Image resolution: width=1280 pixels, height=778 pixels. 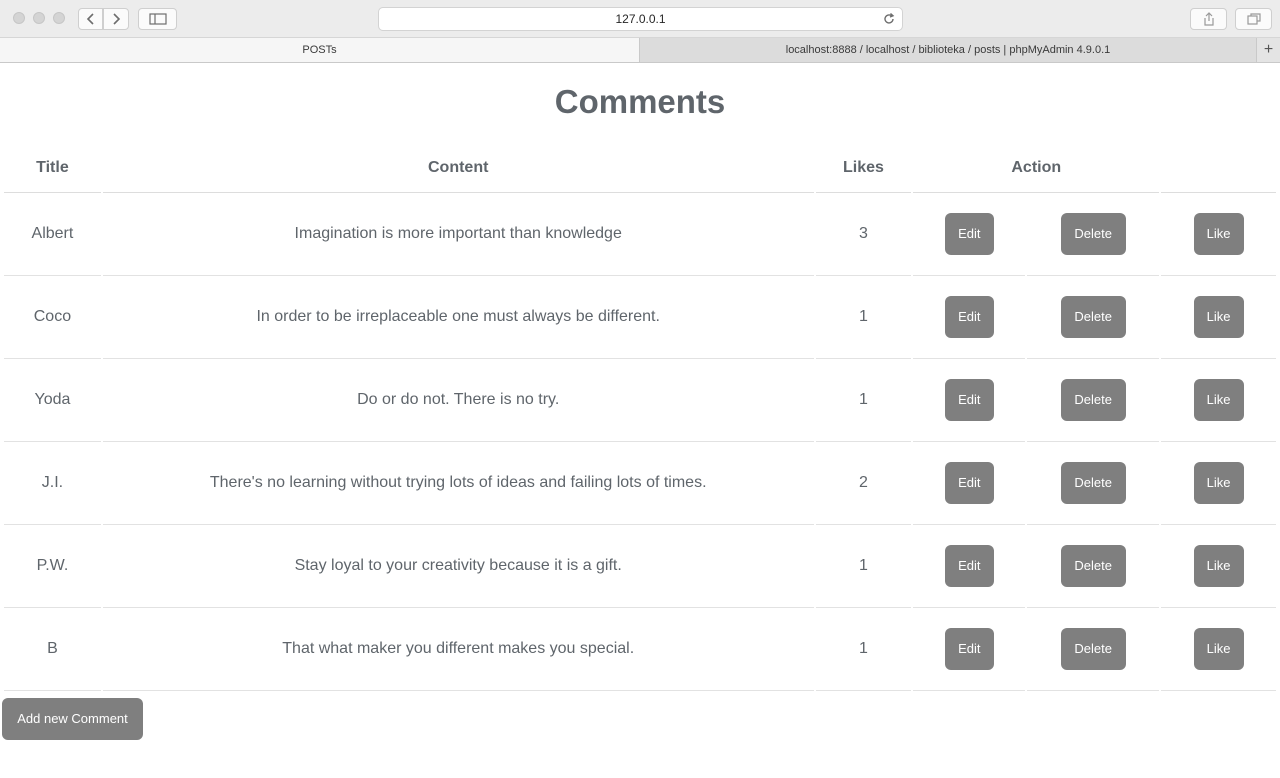 I want to click on comment-title: Albert, so click(x=52, y=234).